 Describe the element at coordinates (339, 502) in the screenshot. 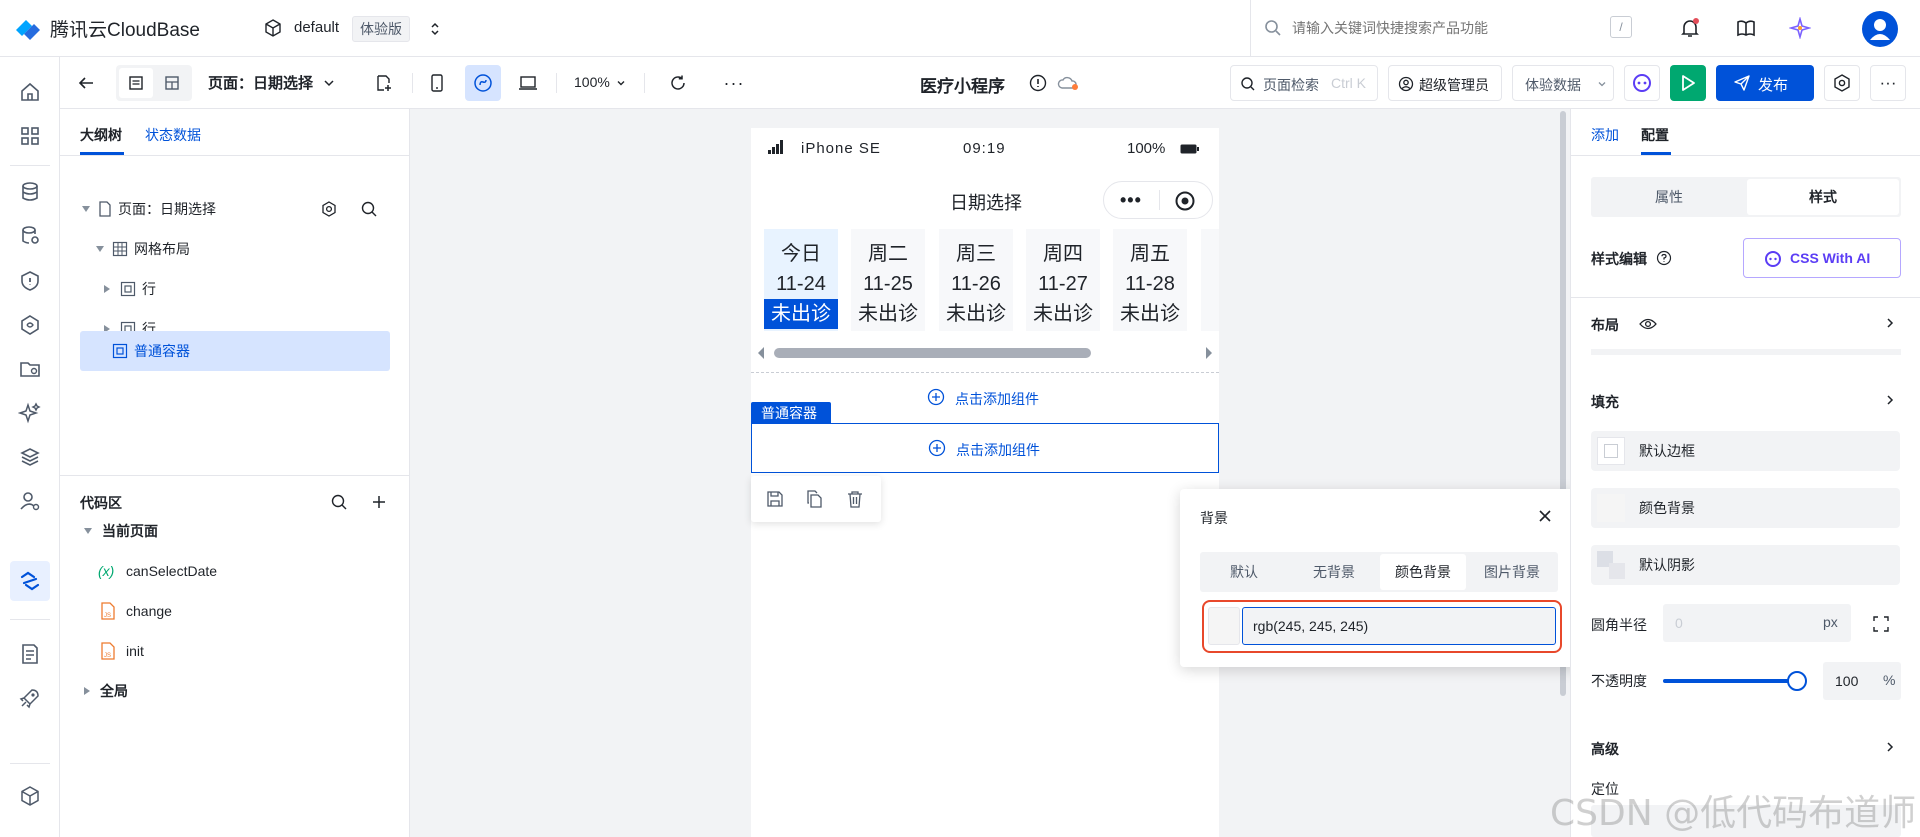

I see `code-search-icon` at that location.